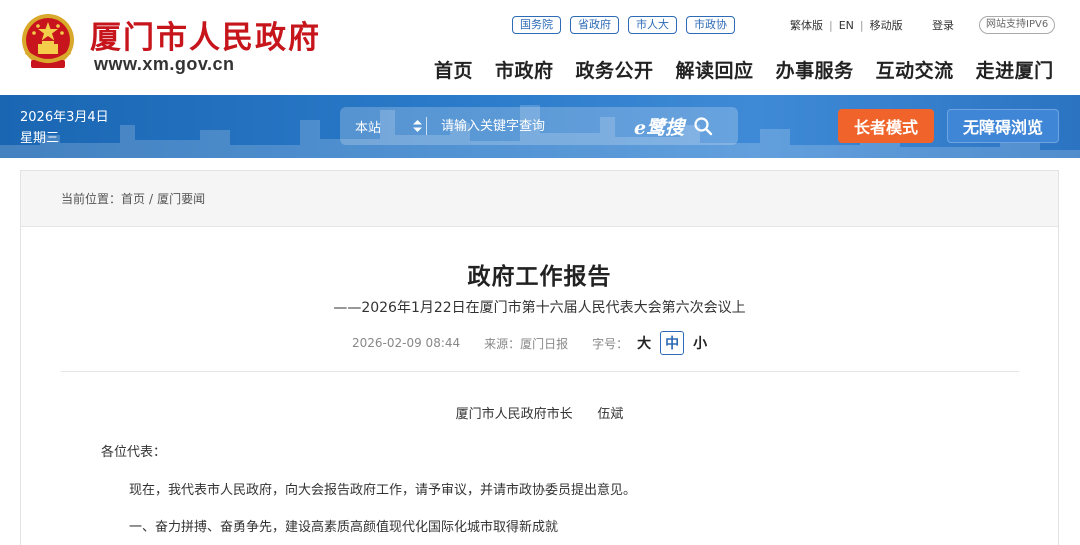  I want to click on article-author: 厦门市人民政府市长 伍斌, so click(539, 414).